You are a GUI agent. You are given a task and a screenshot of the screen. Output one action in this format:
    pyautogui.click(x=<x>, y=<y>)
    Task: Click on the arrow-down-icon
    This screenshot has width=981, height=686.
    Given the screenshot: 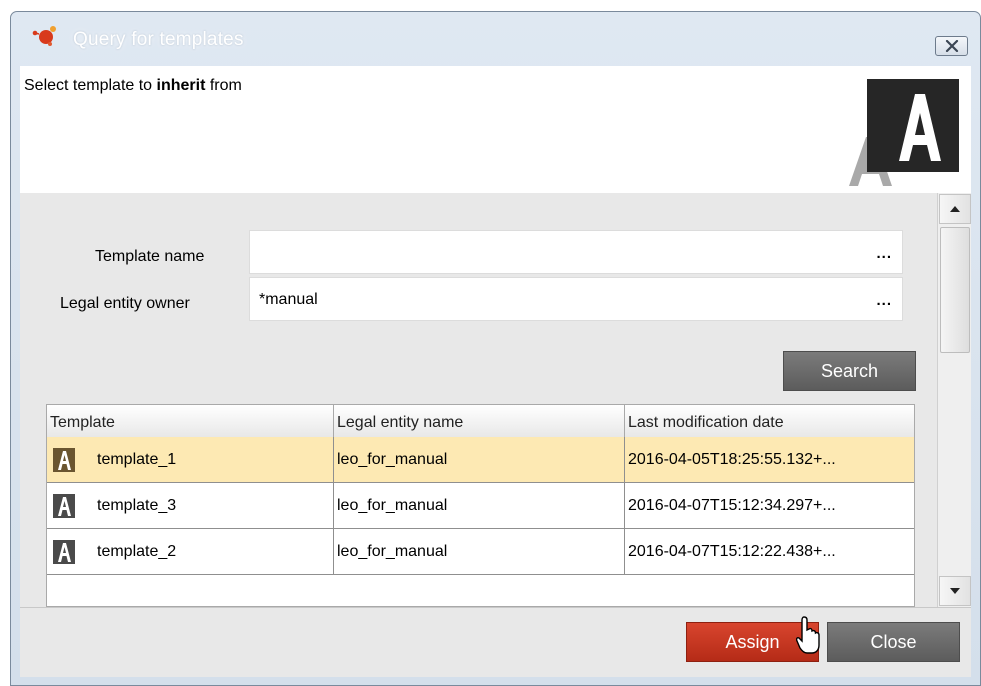 What is the action you would take?
    pyautogui.click(x=955, y=591)
    